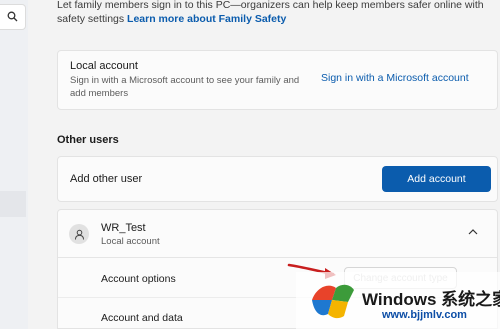 This screenshot has height=329, width=500. I want to click on search-icon, so click(12, 16).